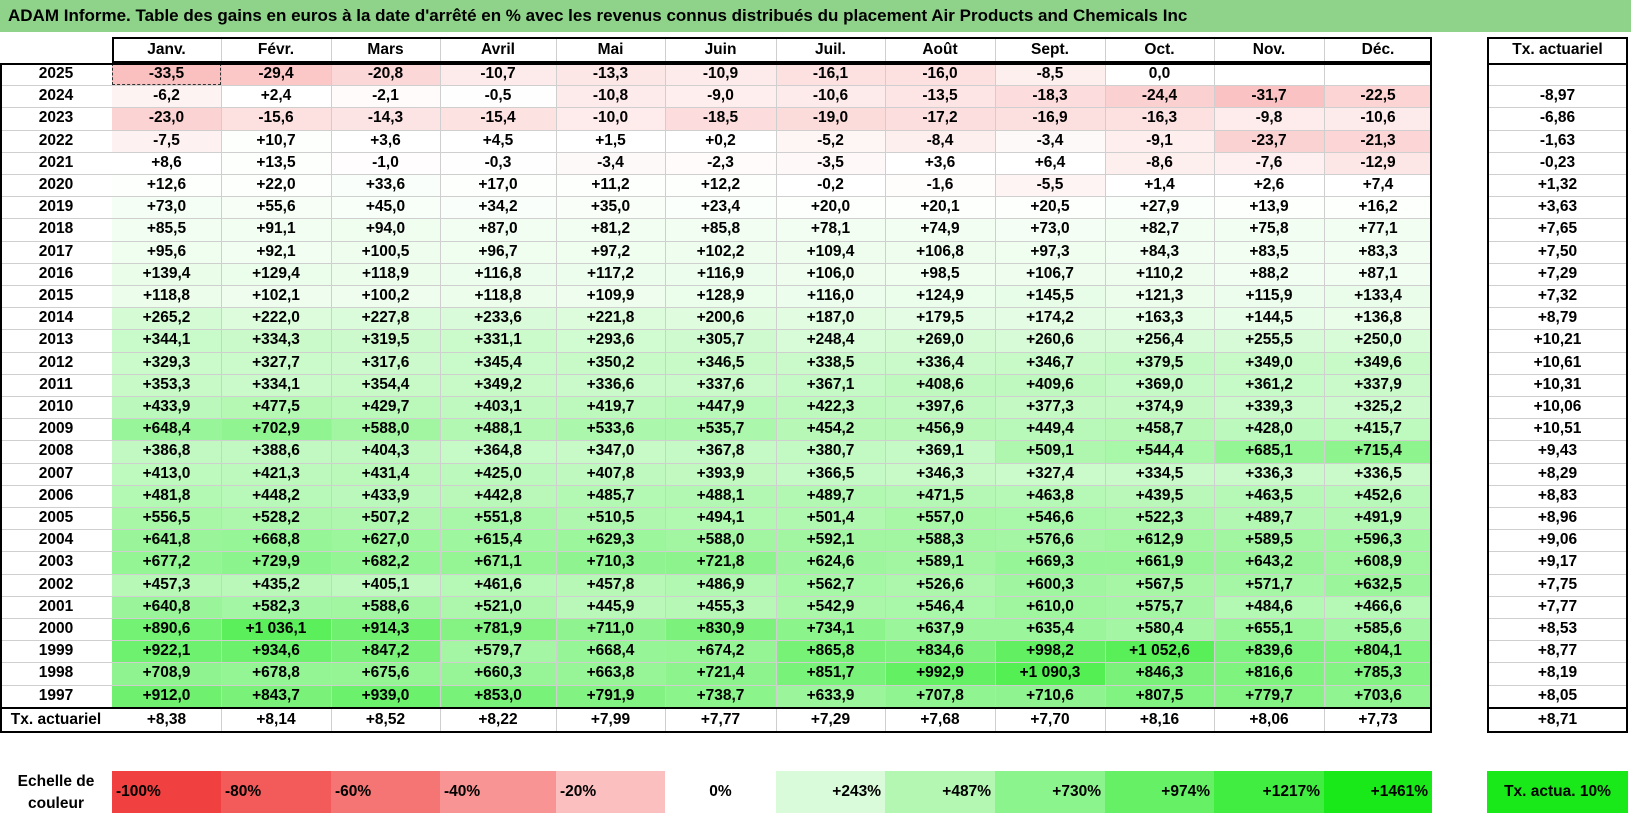 This screenshot has height=815, width=1631. What do you see at coordinates (720, 792) in the screenshot?
I see `color-scale-swatch: 0%` at bounding box center [720, 792].